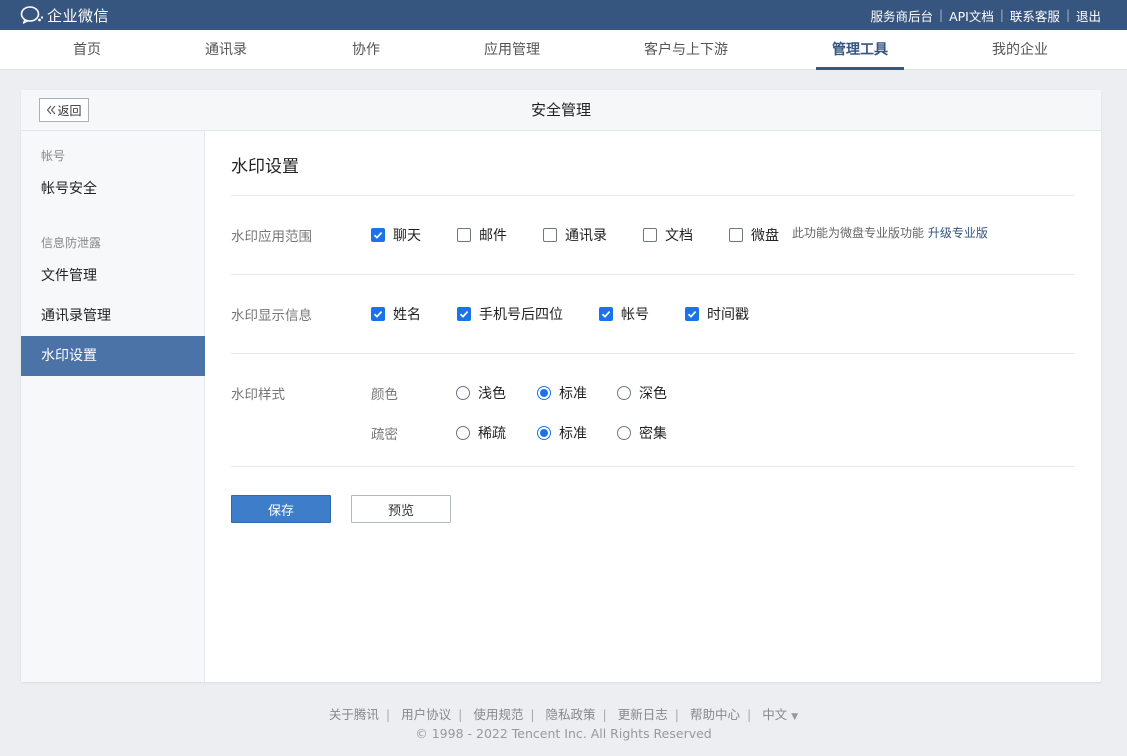  Describe the element at coordinates (643, 714) in the screenshot. I see `footer-changelog-link: 更新日志` at that location.